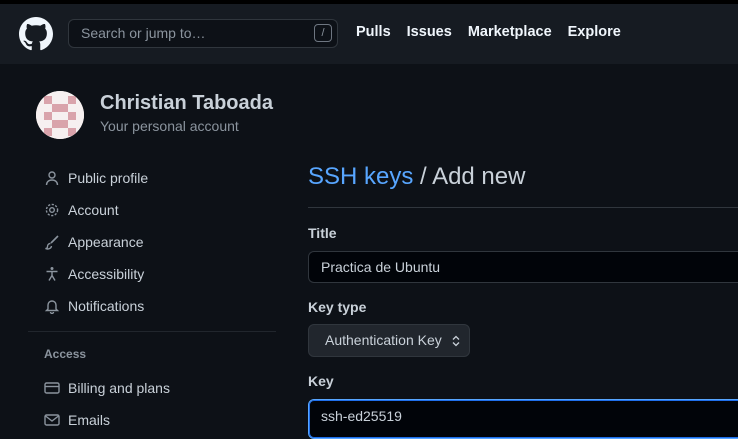 The height and width of the screenshot is (439, 738). What do you see at coordinates (52, 420) in the screenshot?
I see `mail-icon` at bounding box center [52, 420].